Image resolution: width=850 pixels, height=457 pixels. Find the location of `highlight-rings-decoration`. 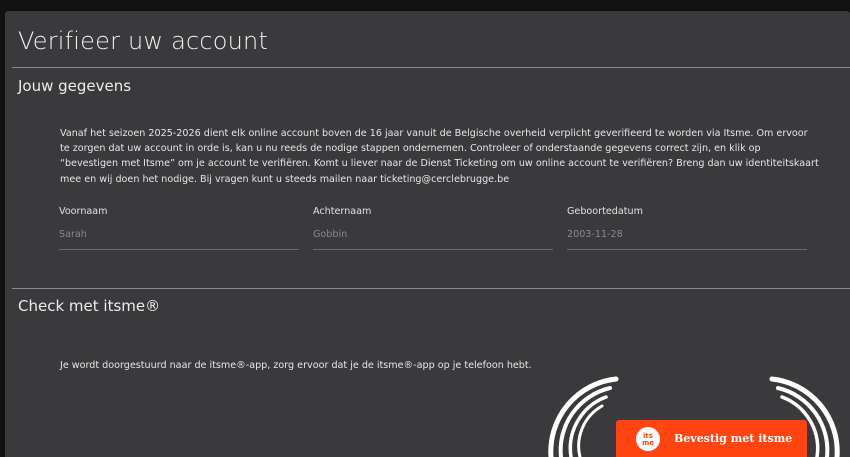

highlight-rings-decoration is located at coordinates (694, 416).